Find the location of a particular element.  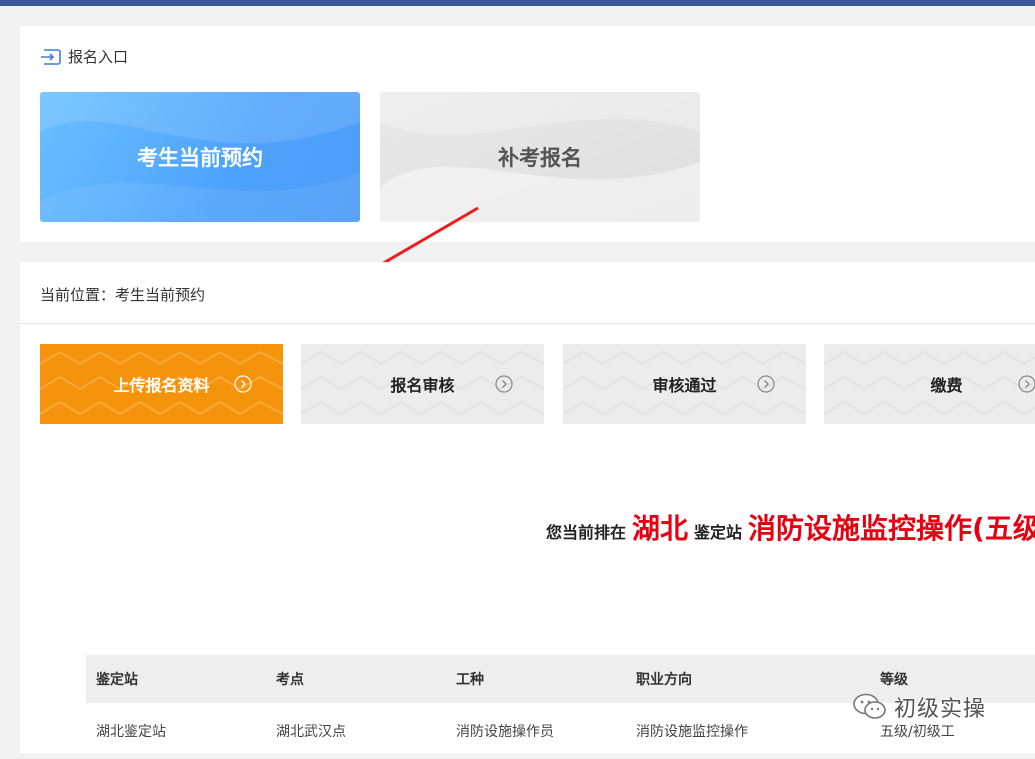

step-label: 上传报名资料 is located at coordinates (161, 385).